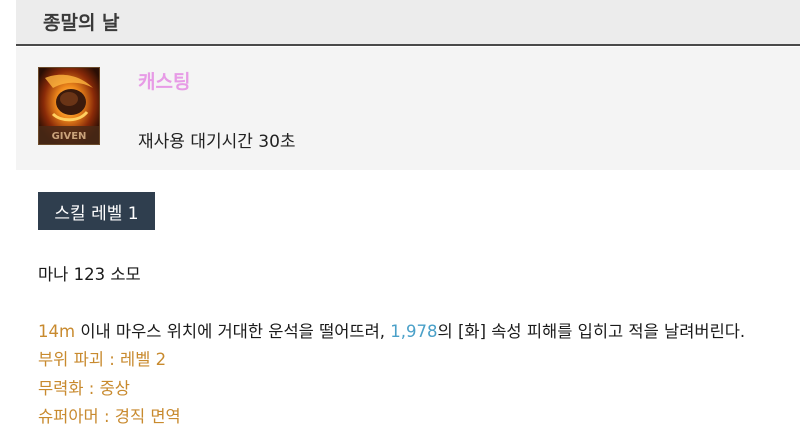  I want to click on skill-level-label: 스킬 레벨 1, so click(96, 213).